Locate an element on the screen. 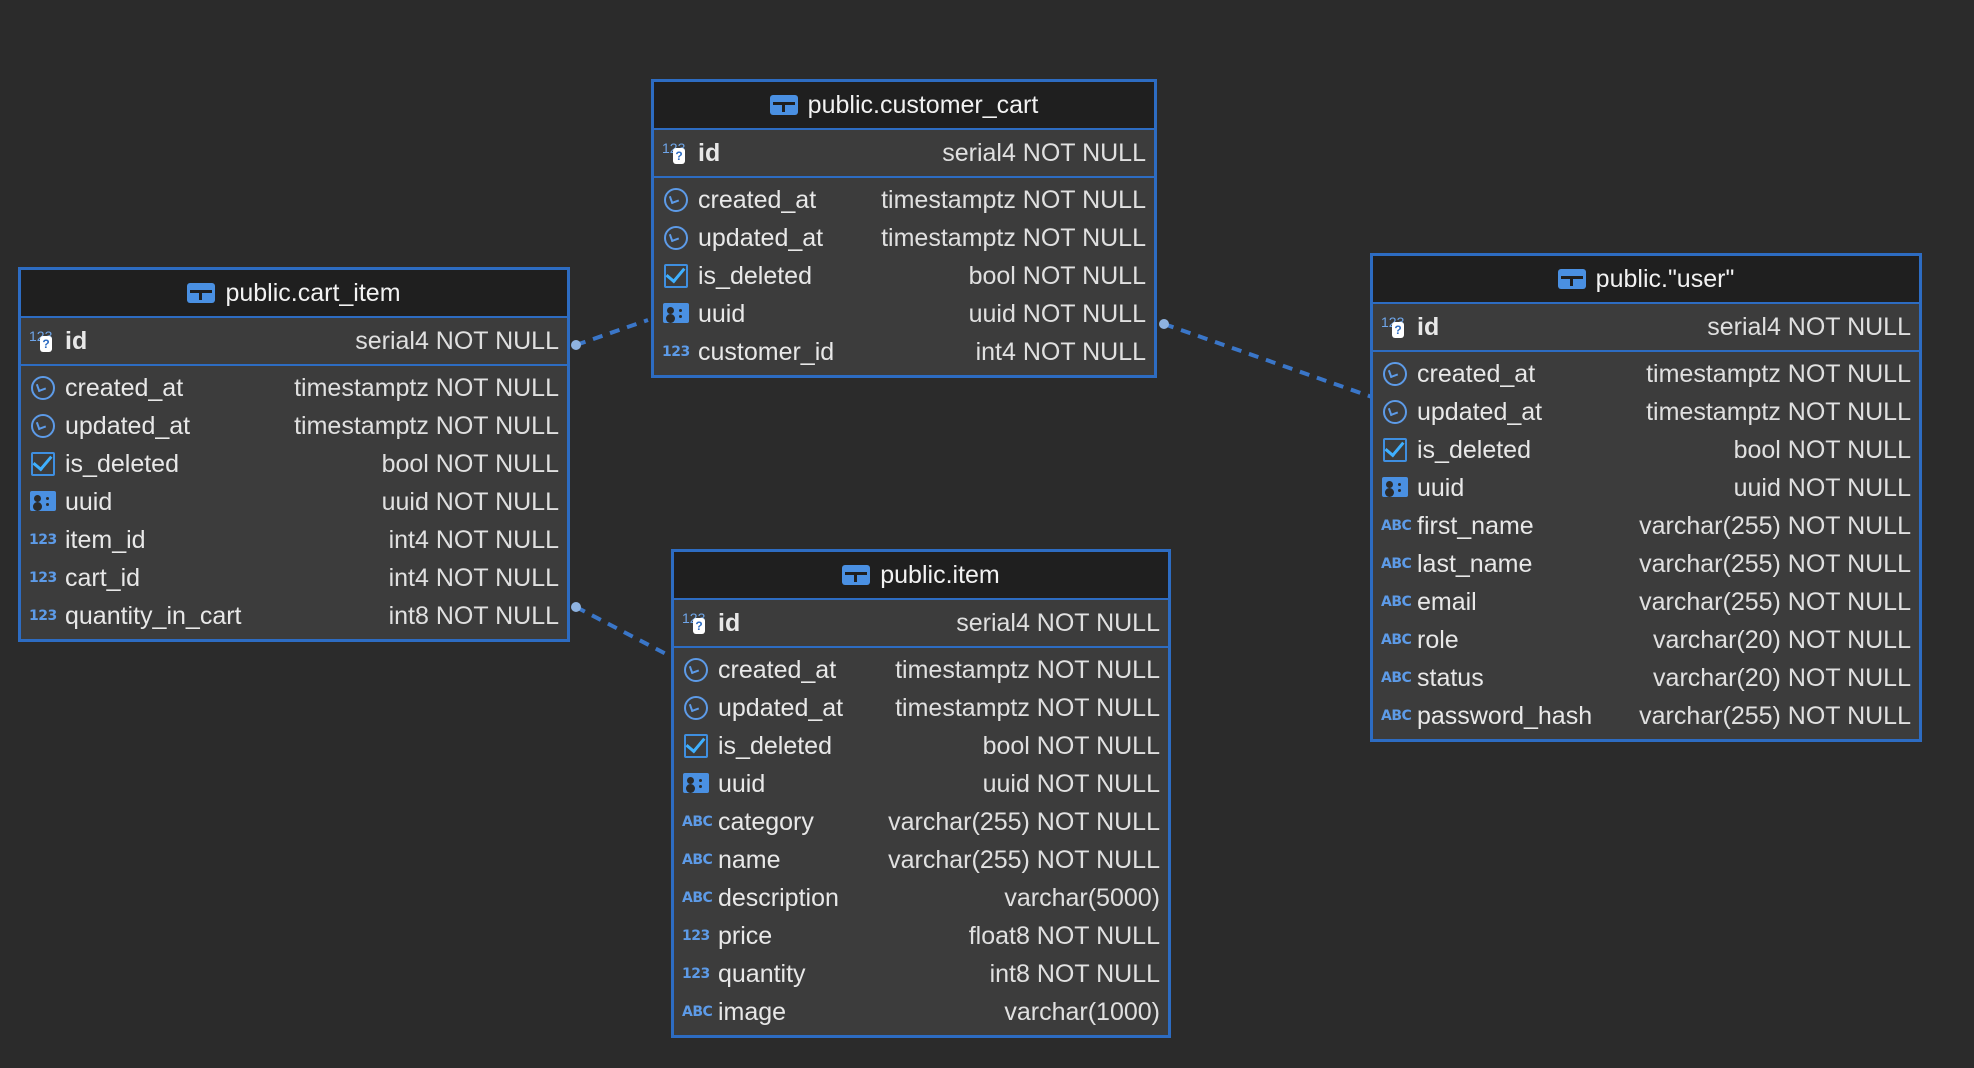 This screenshot has width=1974, height=1068. column-row: 123 customer_id int4 NOT NULL is located at coordinates (904, 352).